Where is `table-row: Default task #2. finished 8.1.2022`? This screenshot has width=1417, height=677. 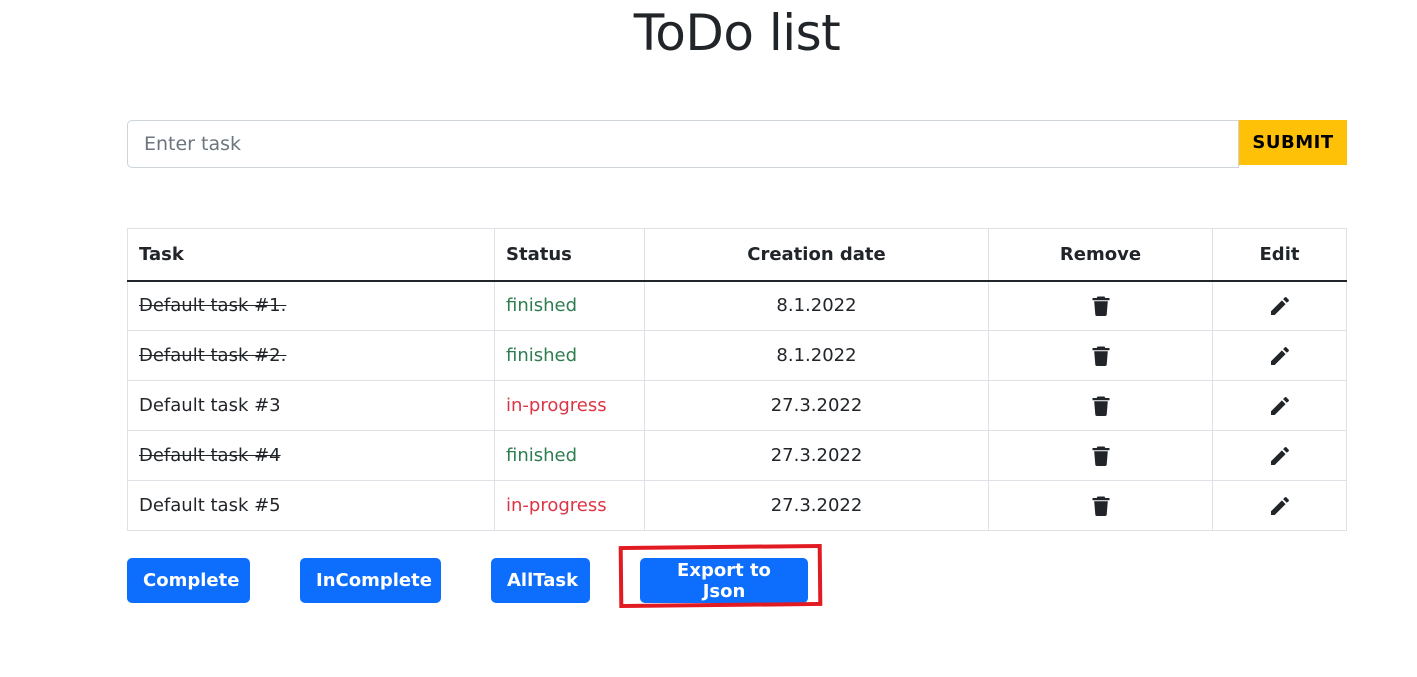 table-row: Default task #2. finished 8.1.2022 is located at coordinates (737, 355).